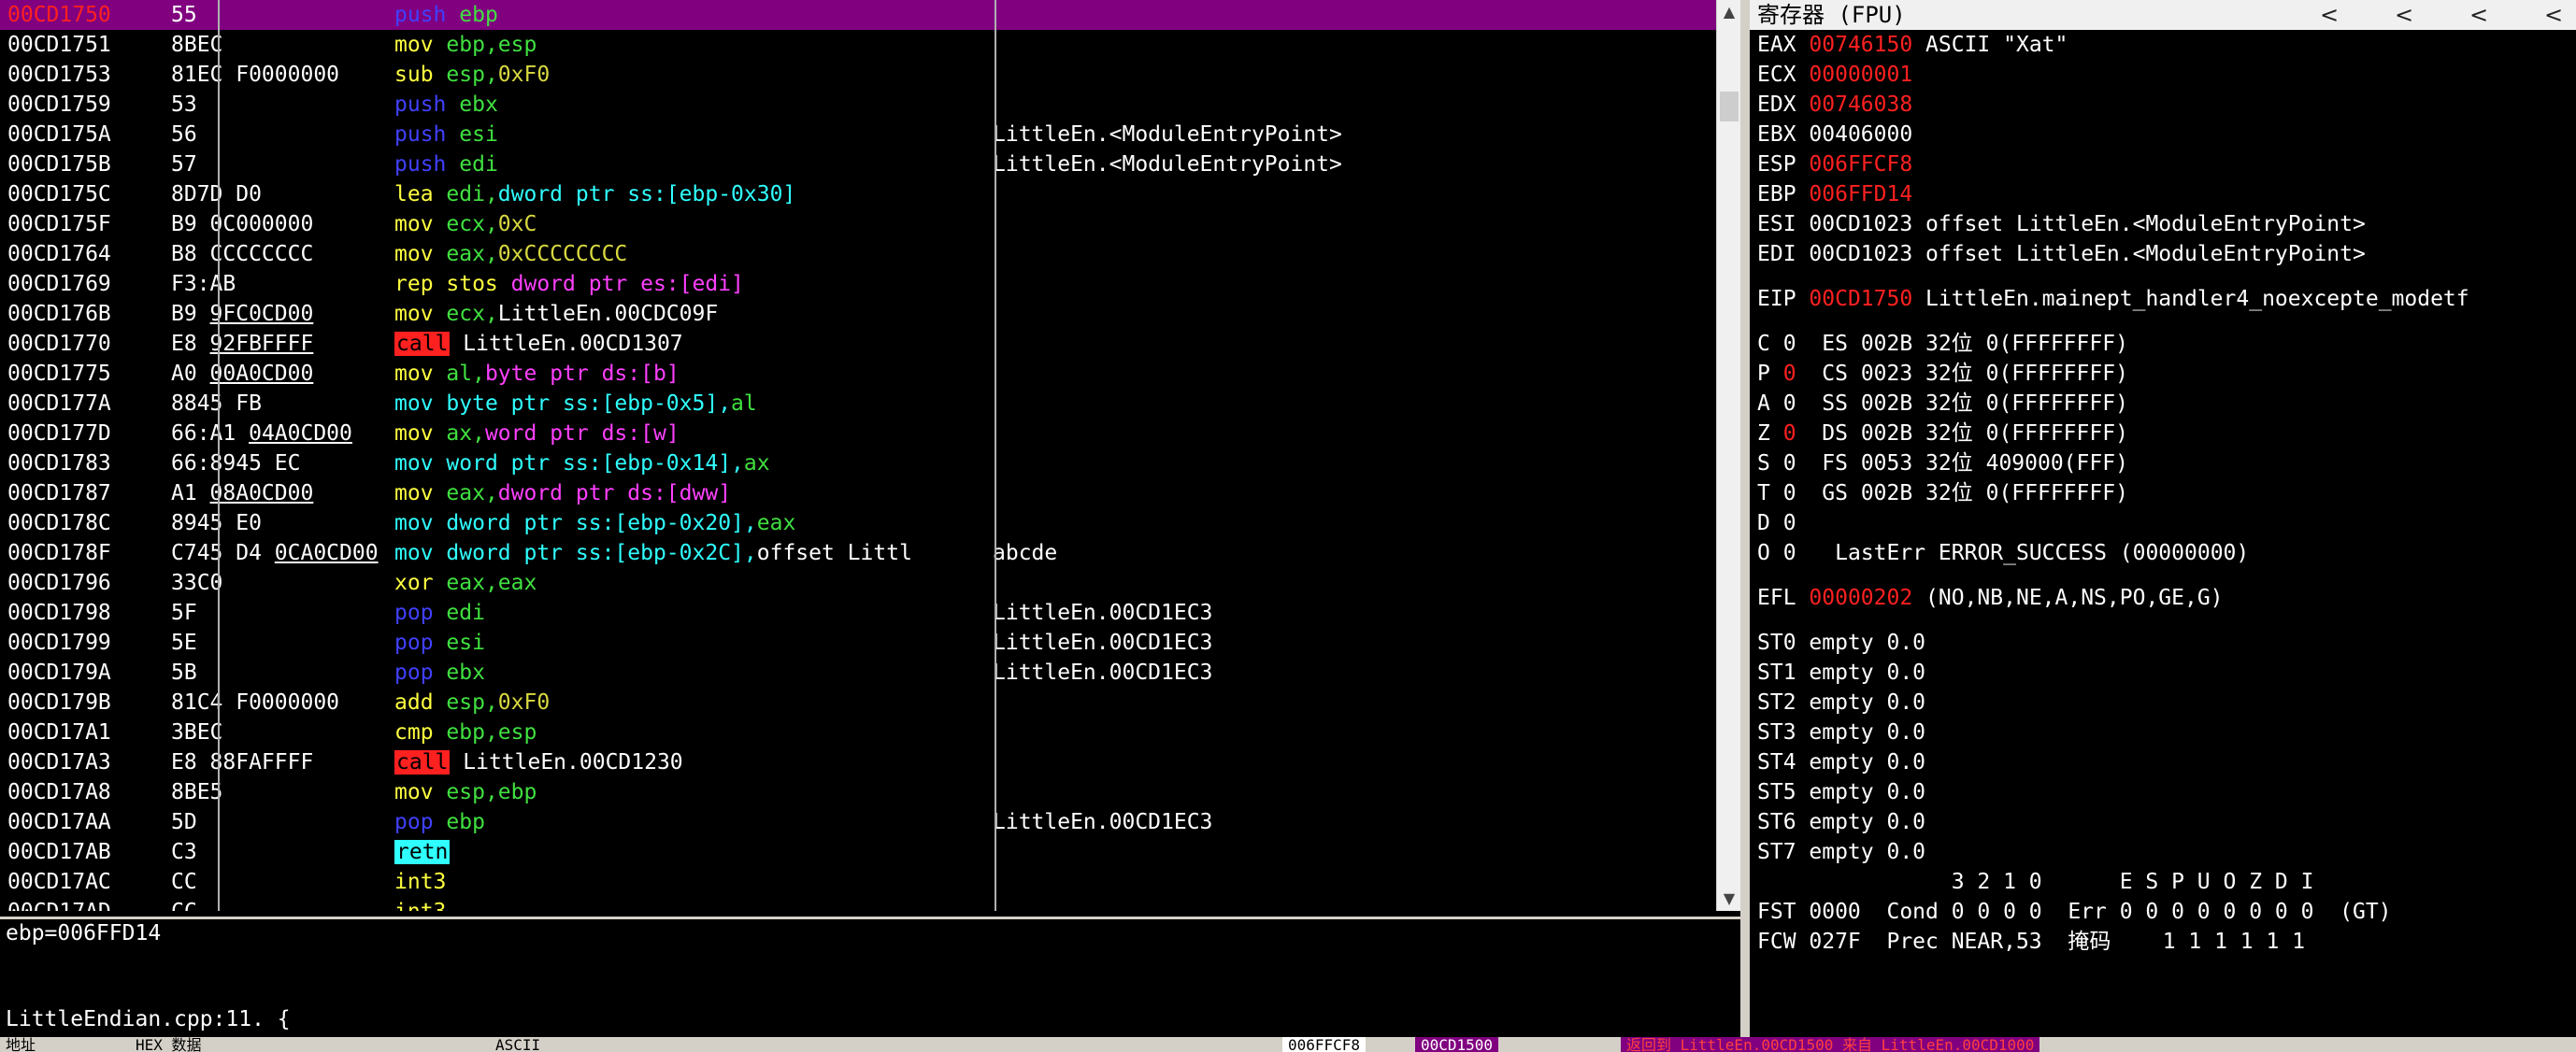  I want to click on instruction-address: 00CD179B, so click(59, 703).